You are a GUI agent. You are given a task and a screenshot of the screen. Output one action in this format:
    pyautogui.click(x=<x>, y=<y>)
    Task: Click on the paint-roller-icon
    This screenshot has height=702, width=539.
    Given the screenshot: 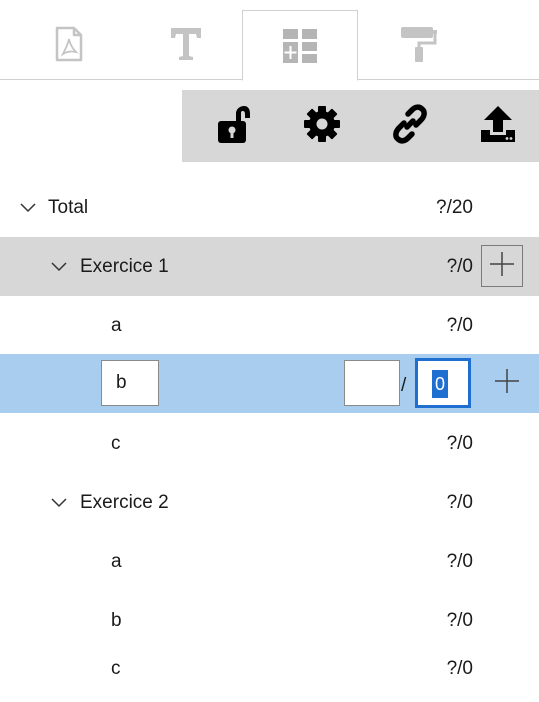 What is the action you would take?
    pyautogui.click(x=419, y=44)
    